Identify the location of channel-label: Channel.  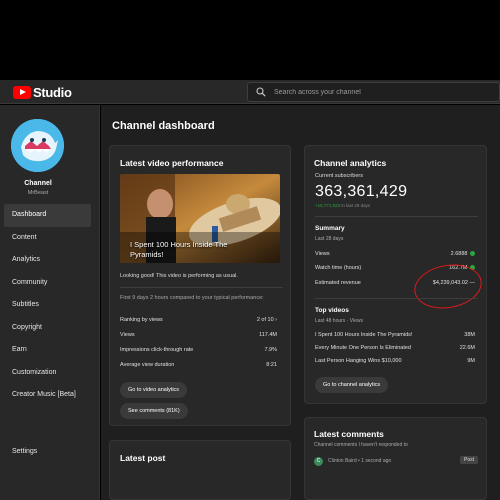
(38, 183).